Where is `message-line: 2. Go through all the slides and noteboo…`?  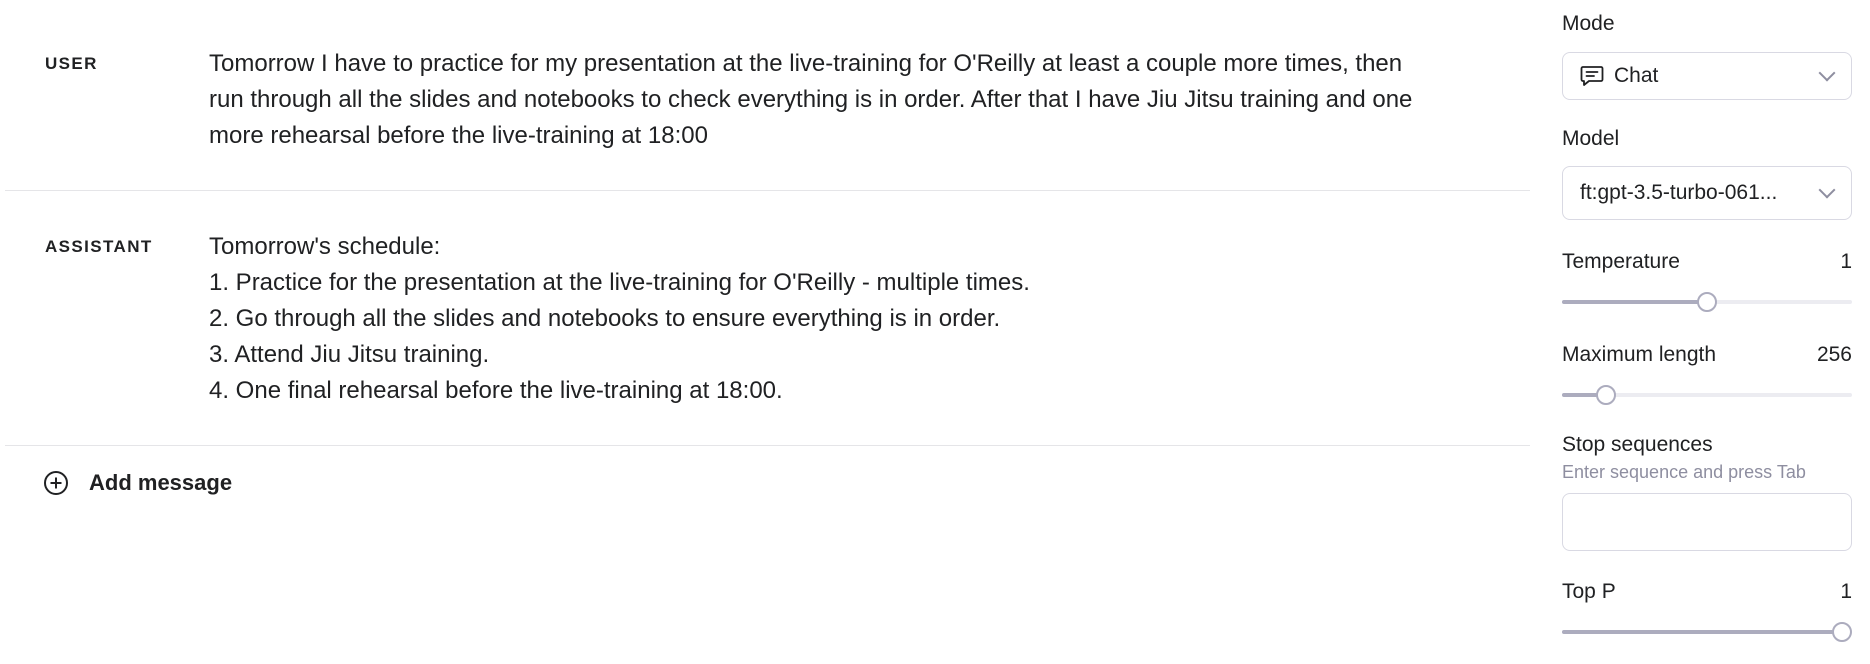
message-line: 2. Go through all the slides and noteboo… is located at coordinates (605, 318).